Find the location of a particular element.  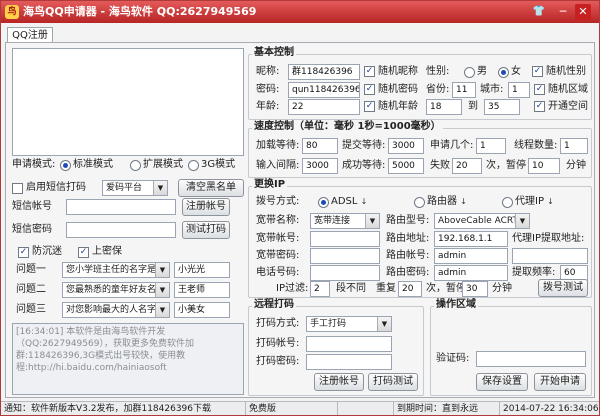

mode-standard-radio is located at coordinates (65, 165).